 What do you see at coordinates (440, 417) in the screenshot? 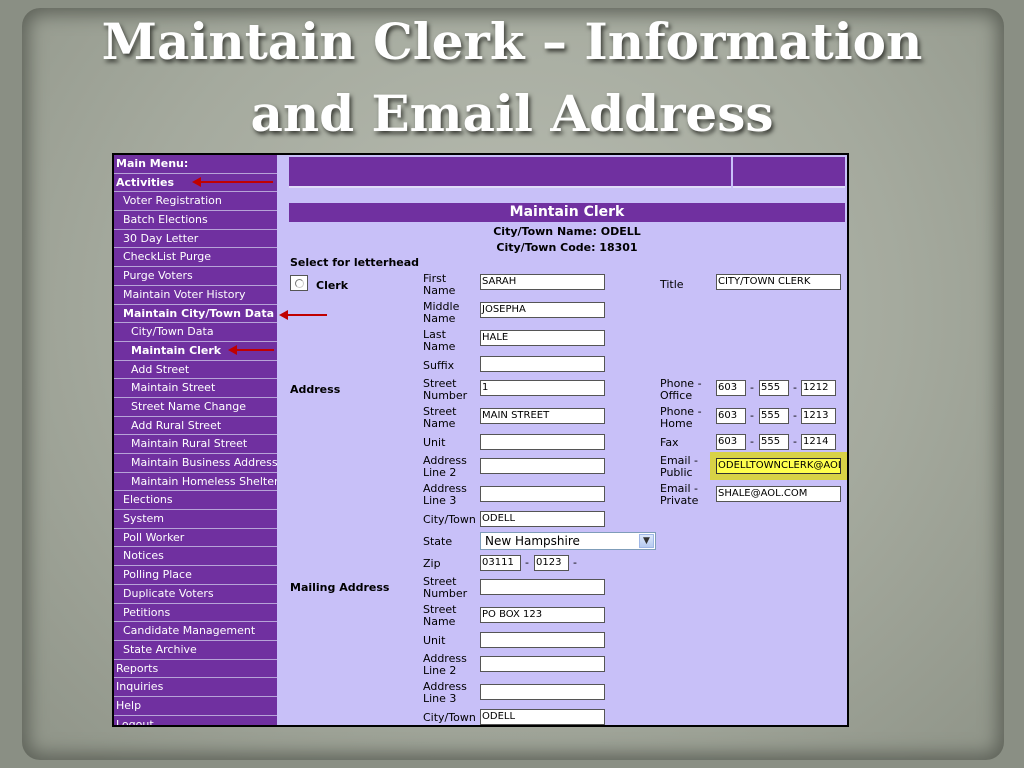
I see `street-name-label: Street Name` at bounding box center [440, 417].